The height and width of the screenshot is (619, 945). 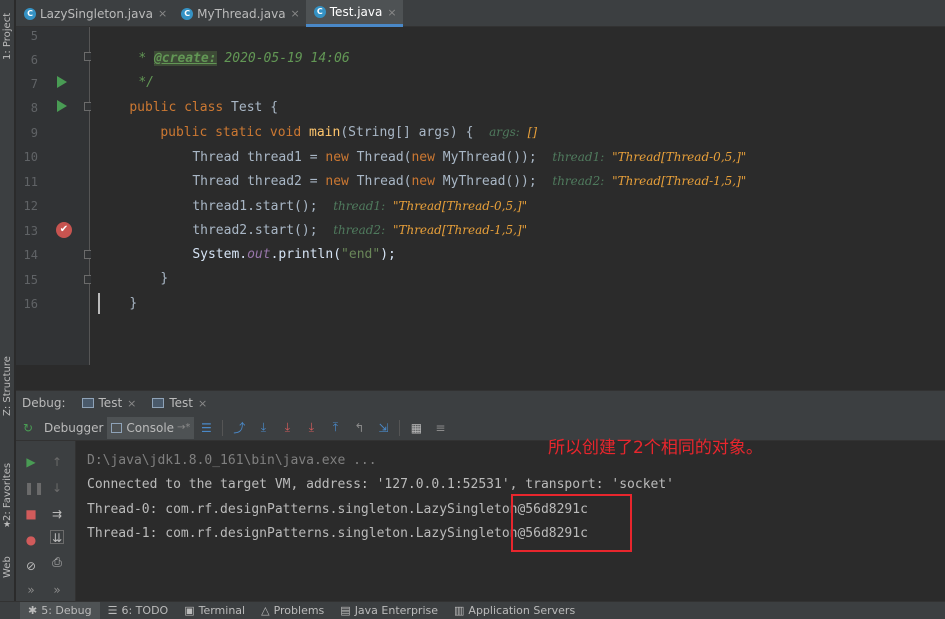 What do you see at coordinates (460, 230) in the screenshot?
I see `inline-debug-value: "Thread[Thread-1,5,]"` at bounding box center [460, 230].